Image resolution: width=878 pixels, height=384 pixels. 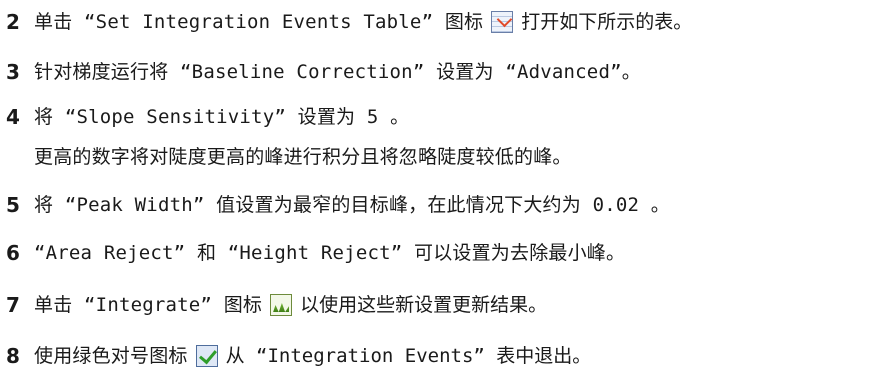 I want to click on step-4: 4 将 “Slope Sensitivity” 设置为 5 。, so click(x=204, y=117).